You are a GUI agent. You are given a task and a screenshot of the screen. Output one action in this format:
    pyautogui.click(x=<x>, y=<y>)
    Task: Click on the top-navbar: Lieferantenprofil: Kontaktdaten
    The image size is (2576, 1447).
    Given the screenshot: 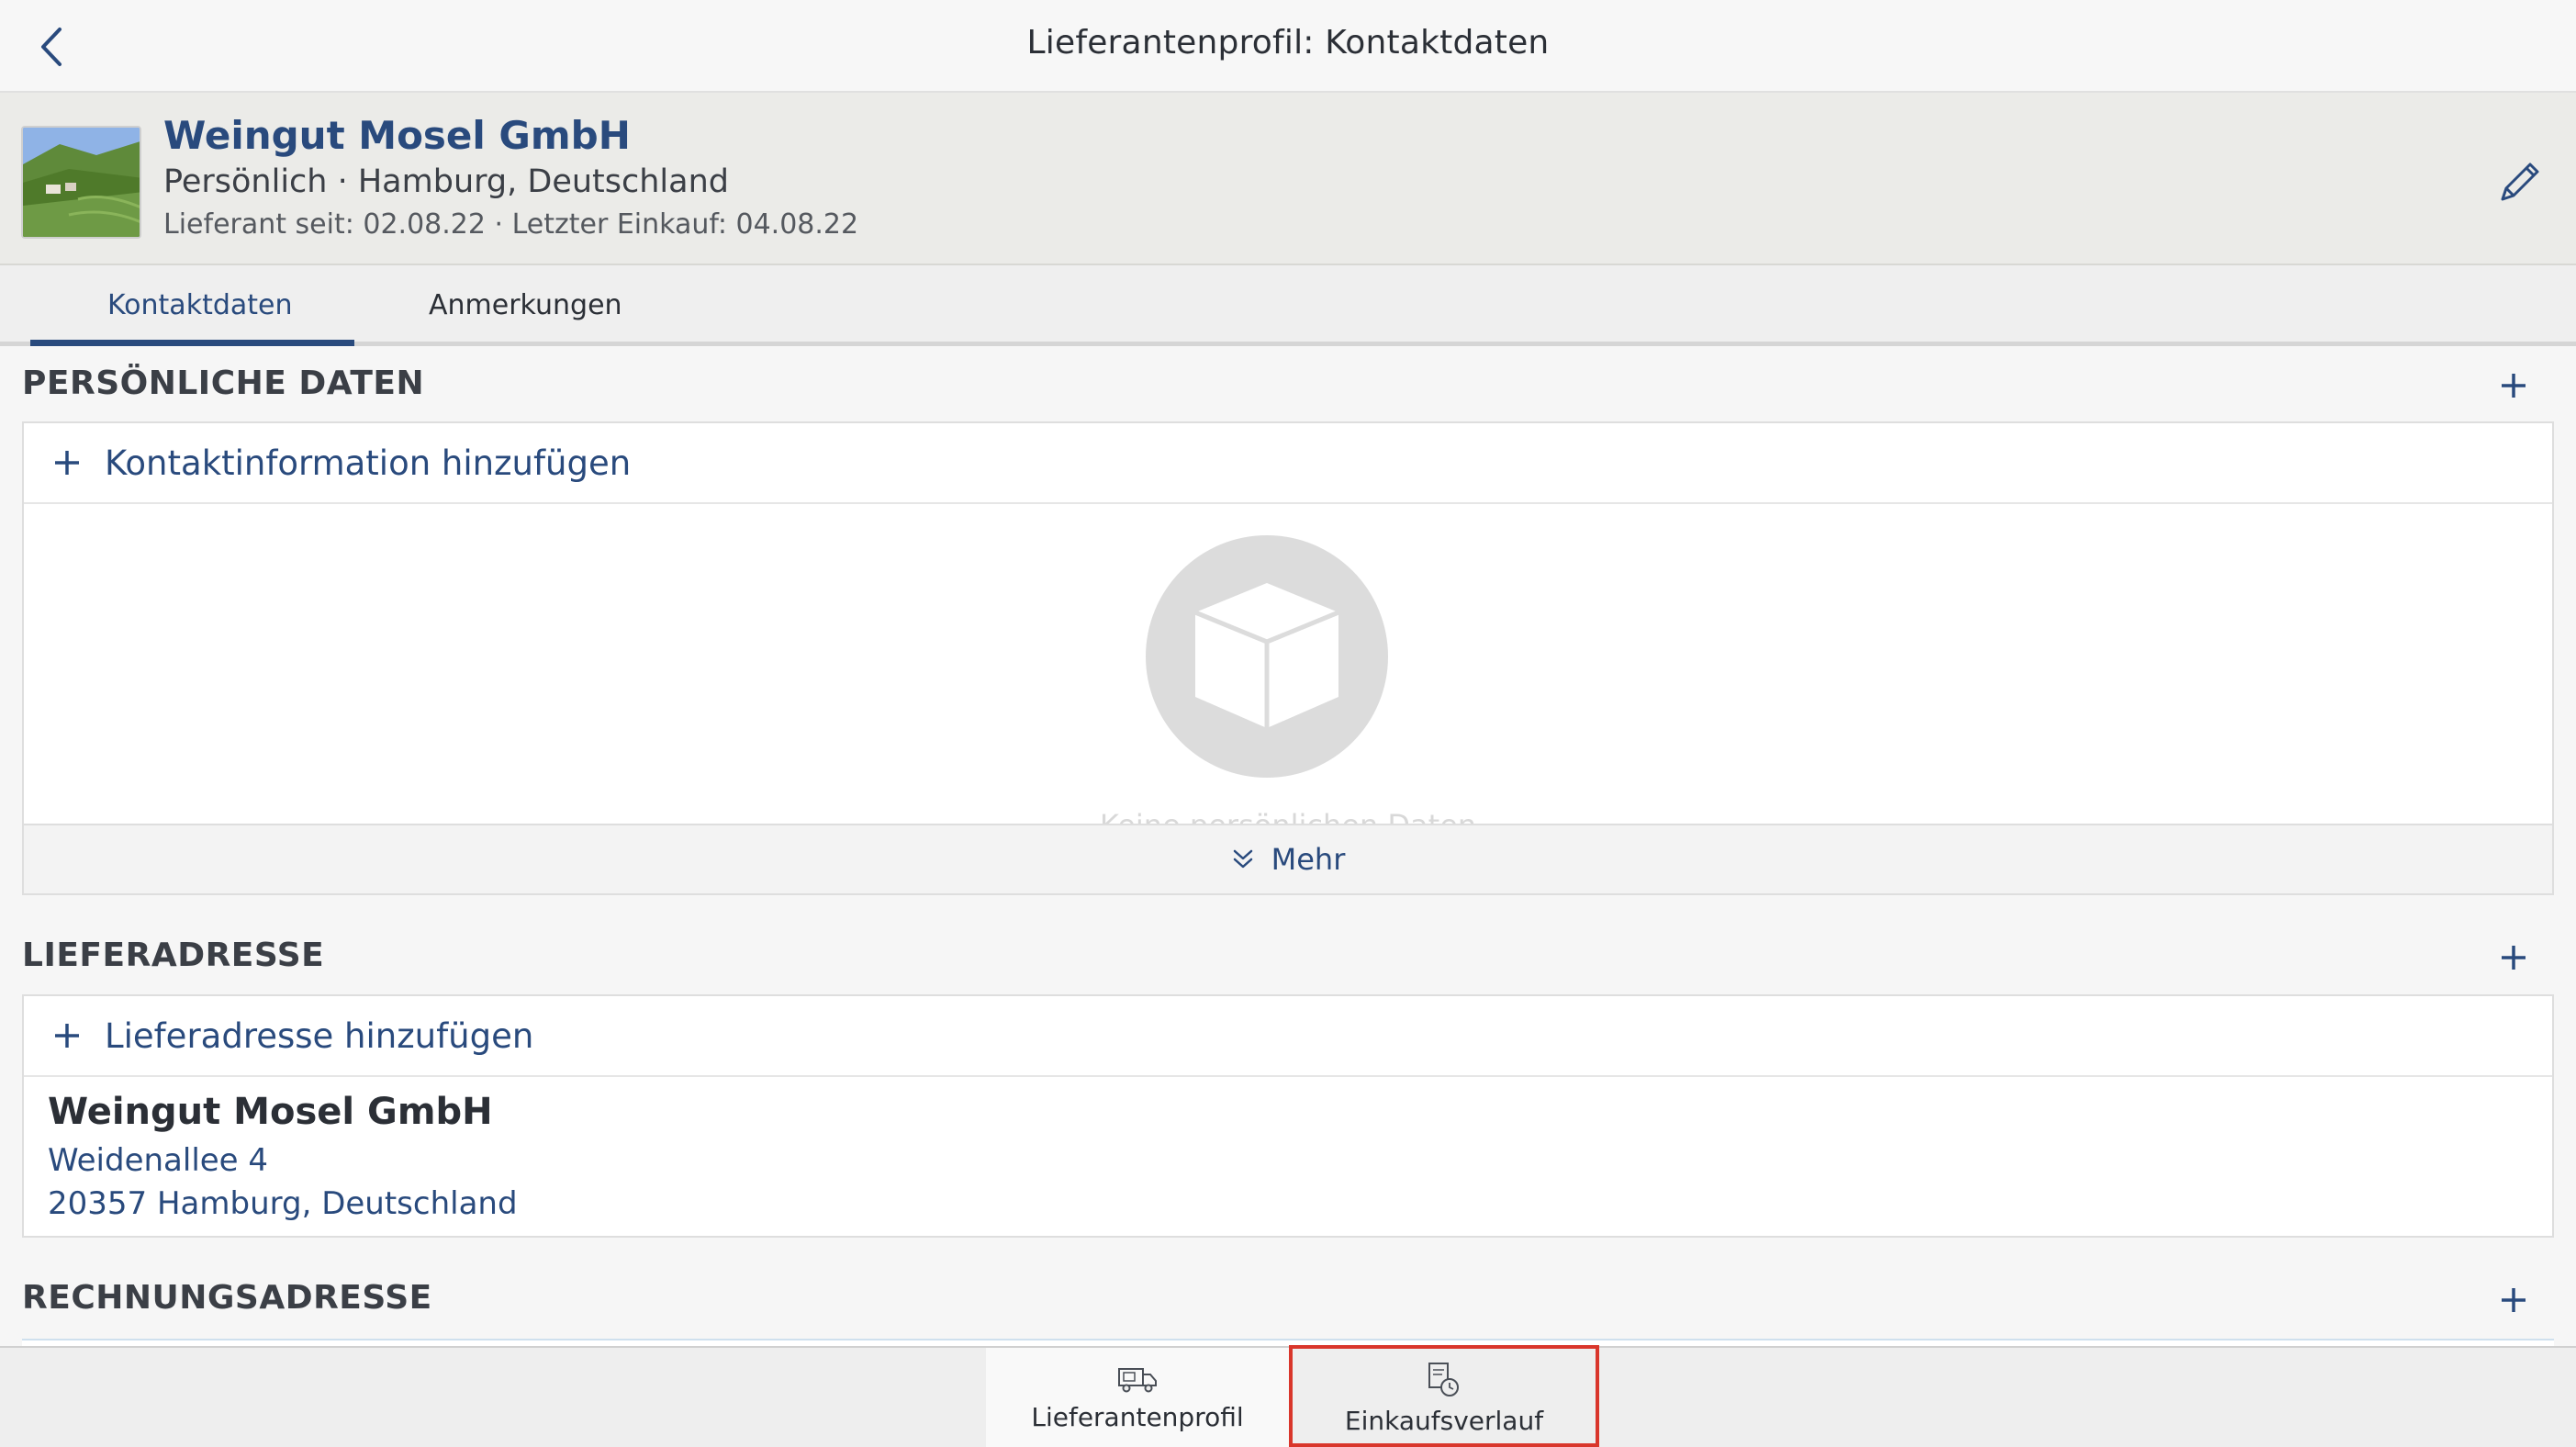 What is the action you would take?
    pyautogui.click(x=1288, y=46)
    